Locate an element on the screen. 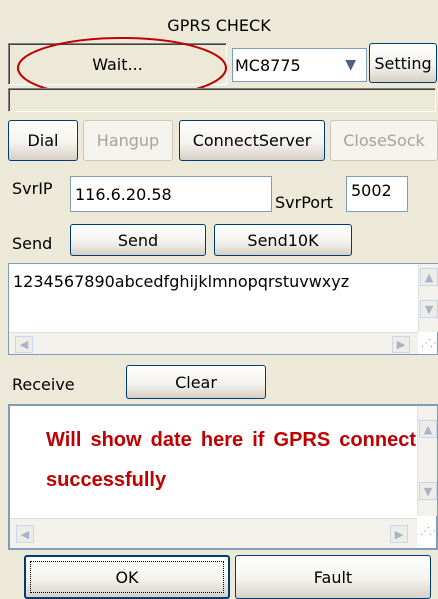 The image size is (438, 599). window-title: GPRS CHECK is located at coordinates (219, 25).